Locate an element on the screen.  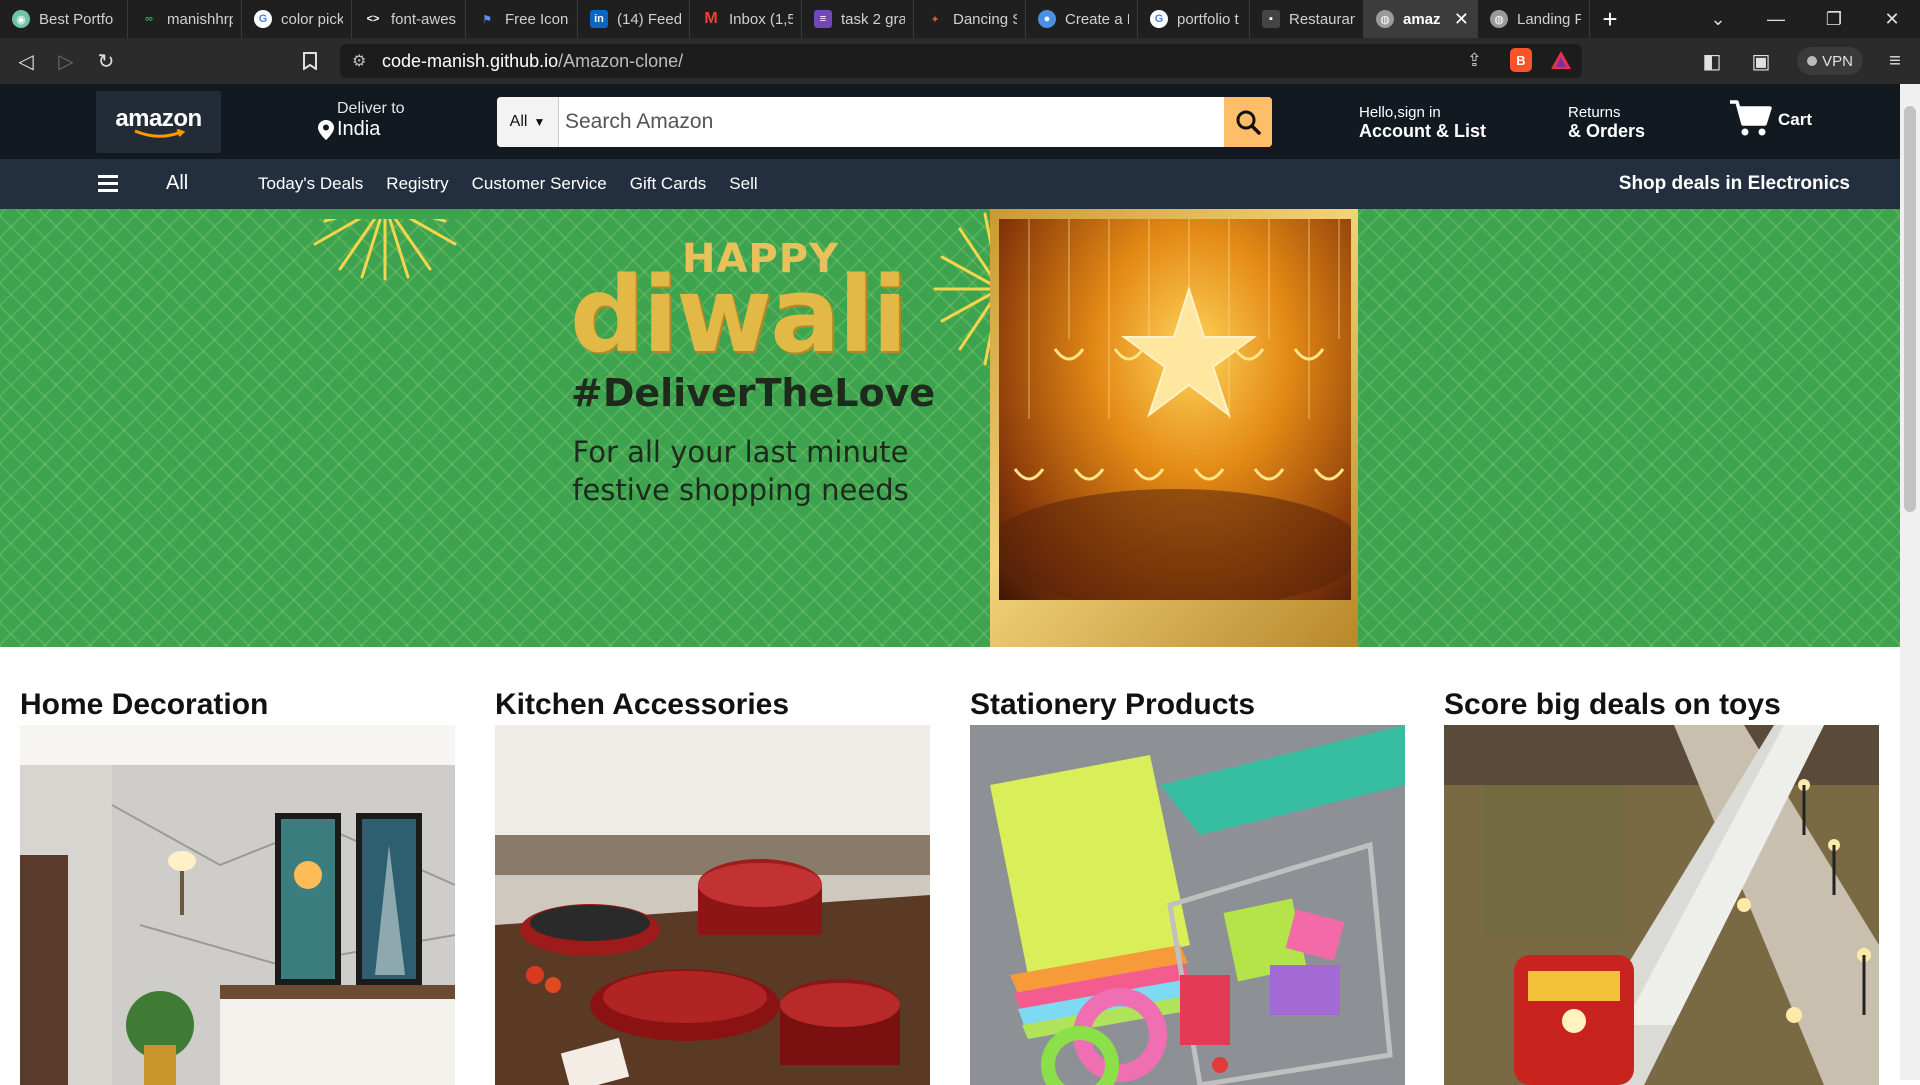
deliver-to: Deliver to India is located at coordinates (361, 120).